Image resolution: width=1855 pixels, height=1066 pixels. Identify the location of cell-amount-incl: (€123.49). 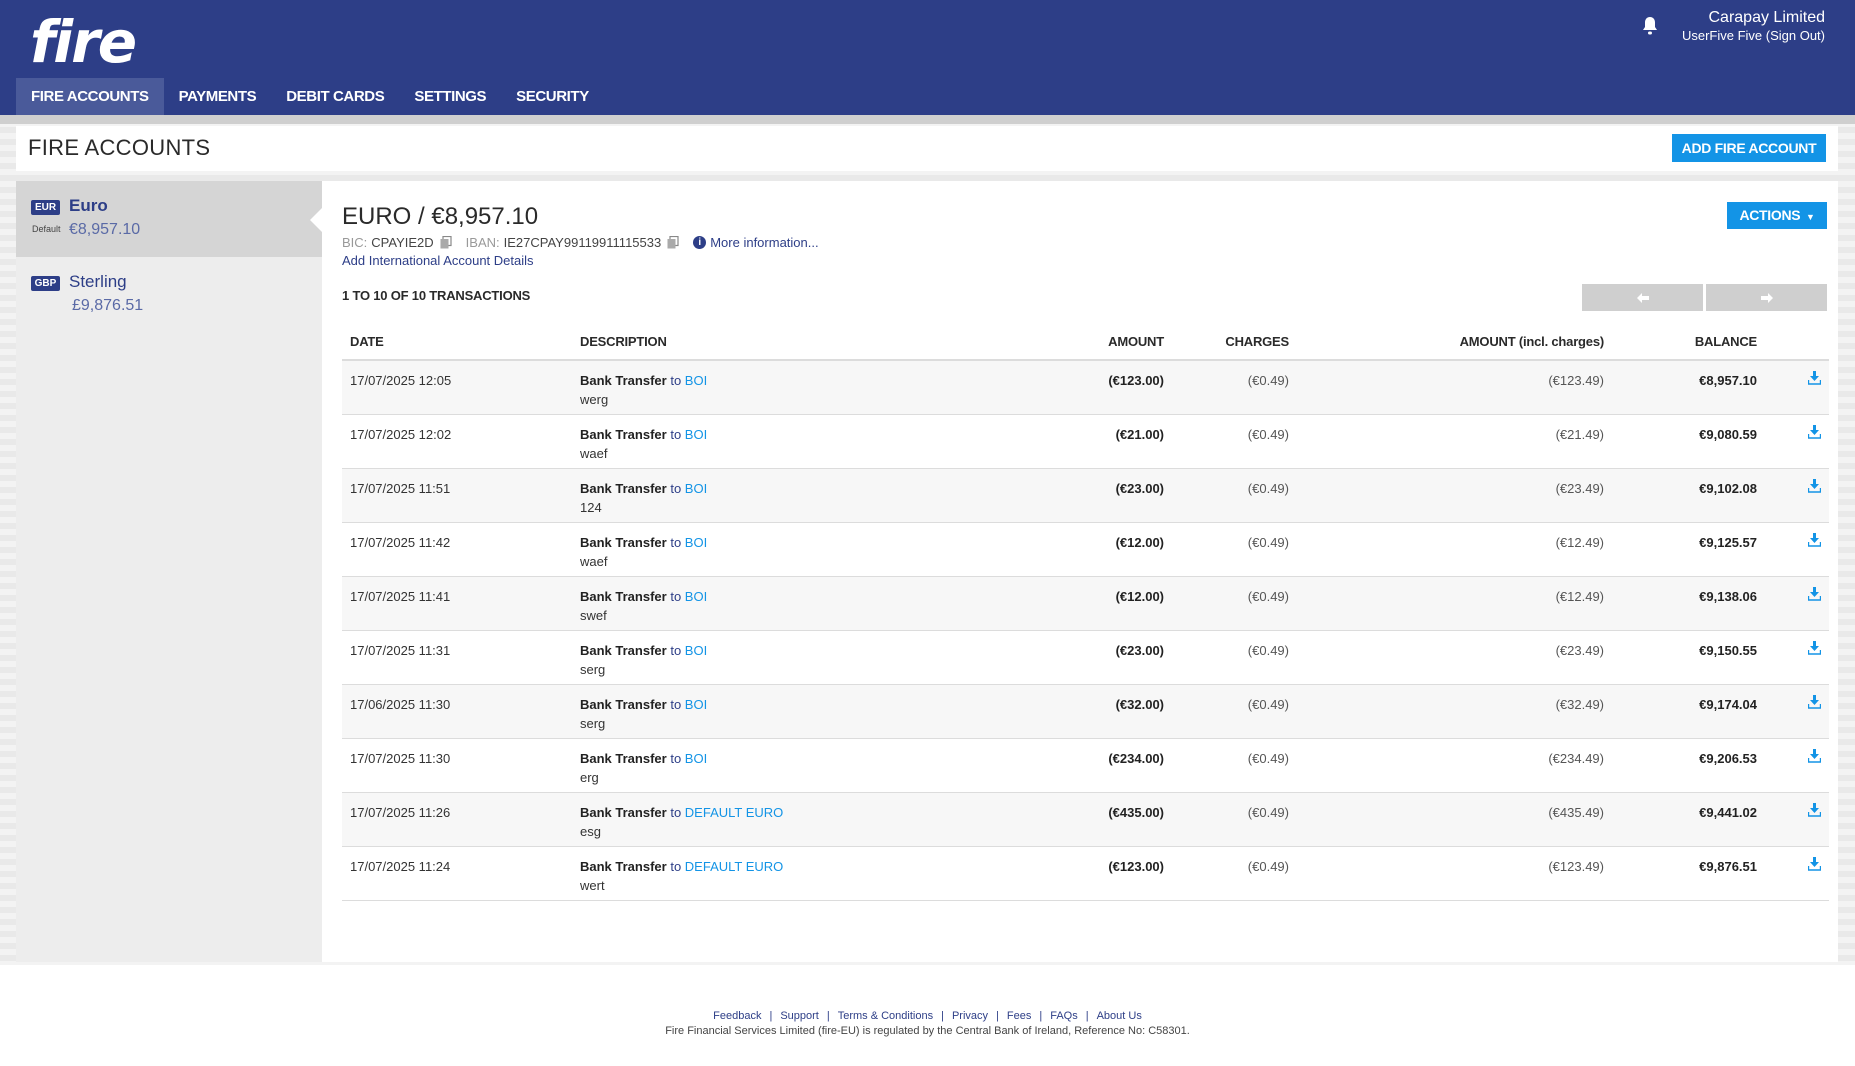
(1454, 387).